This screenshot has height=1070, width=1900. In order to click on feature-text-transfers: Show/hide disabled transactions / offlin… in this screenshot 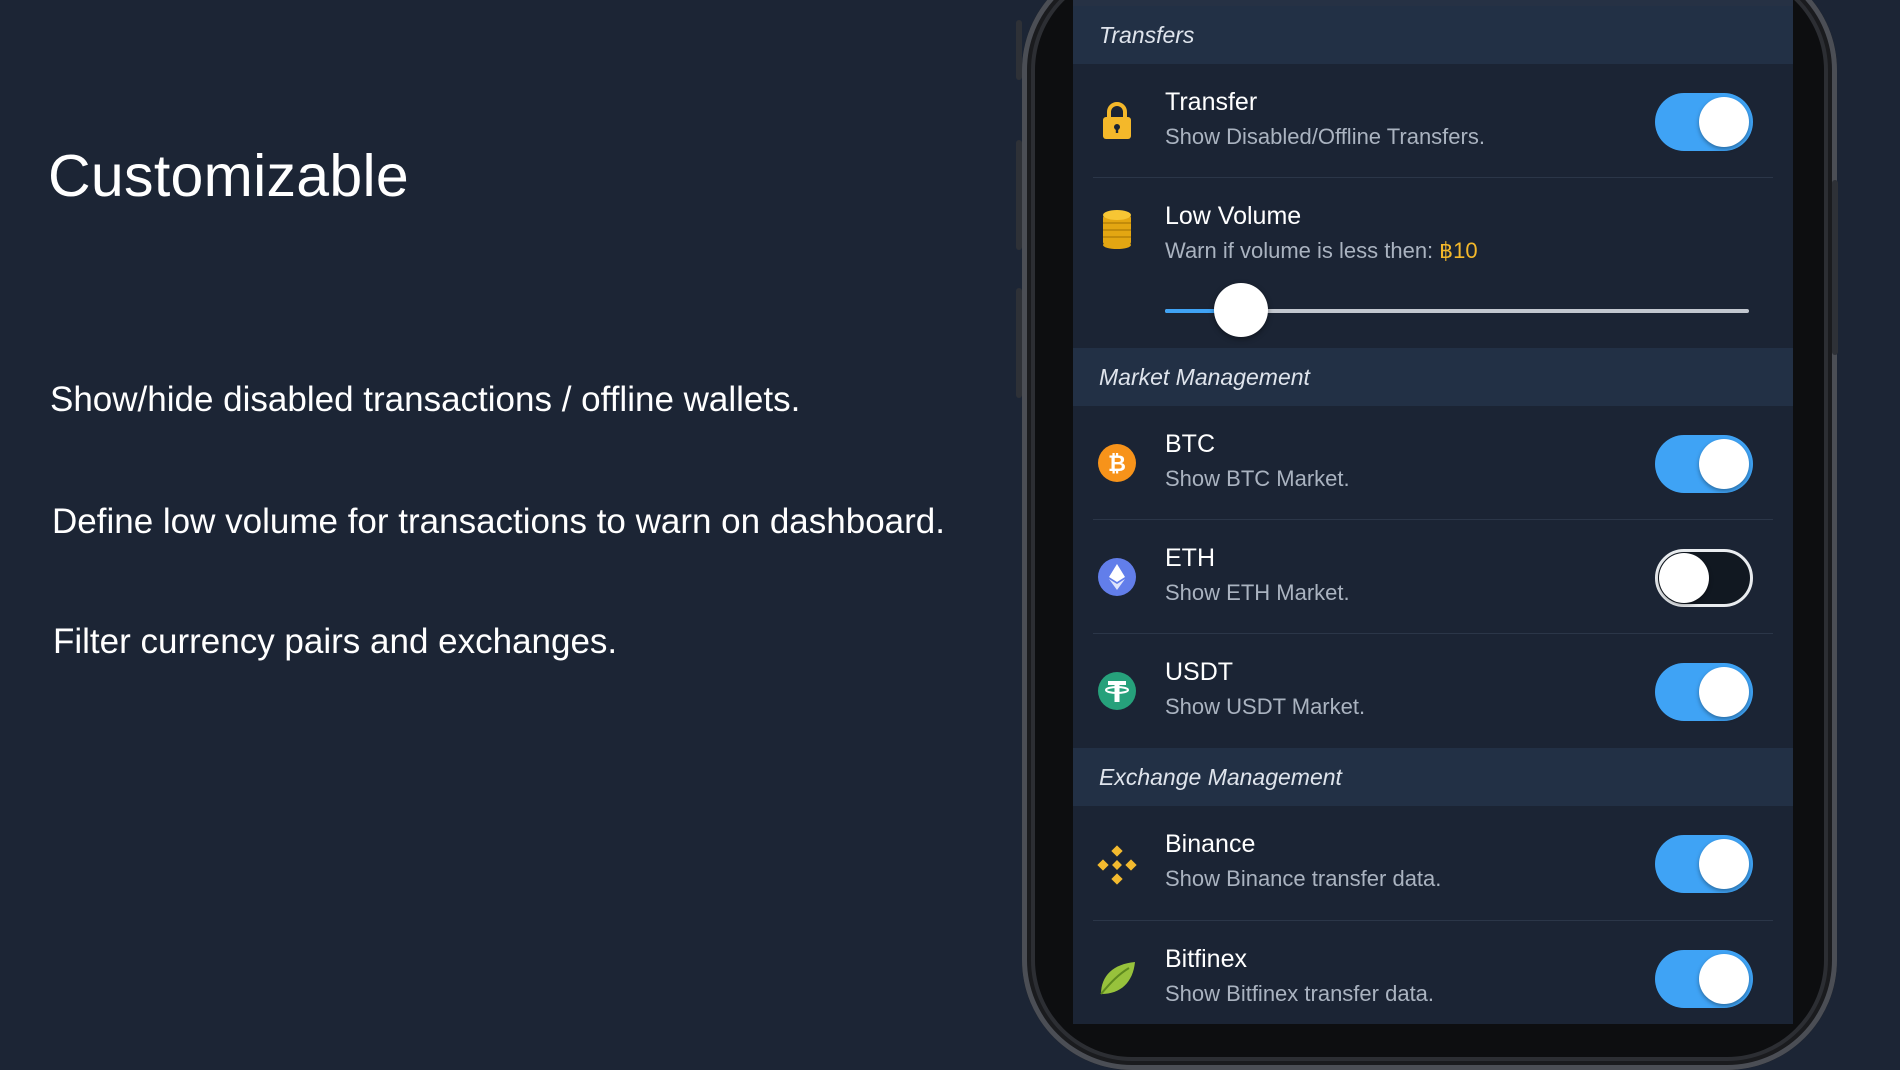, I will do `click(425, 399)`.